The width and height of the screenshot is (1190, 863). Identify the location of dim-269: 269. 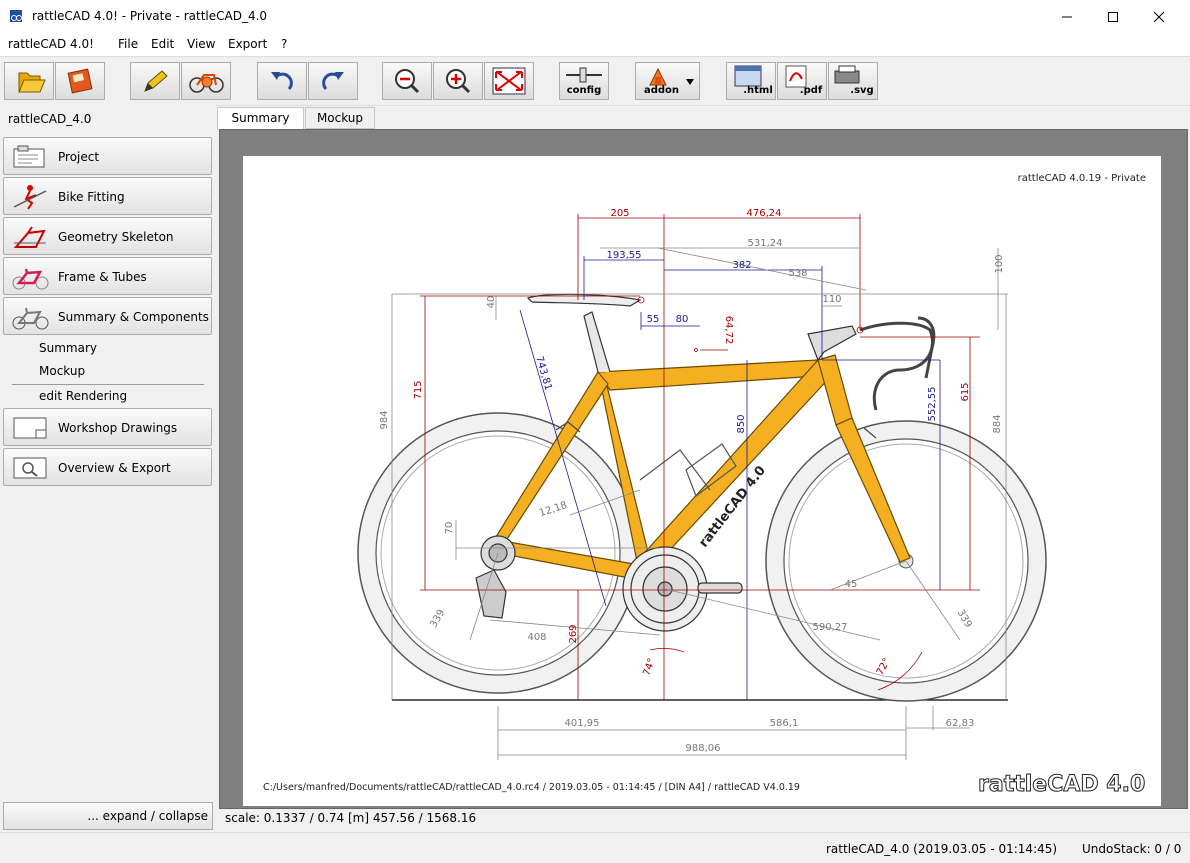
(573, 633).